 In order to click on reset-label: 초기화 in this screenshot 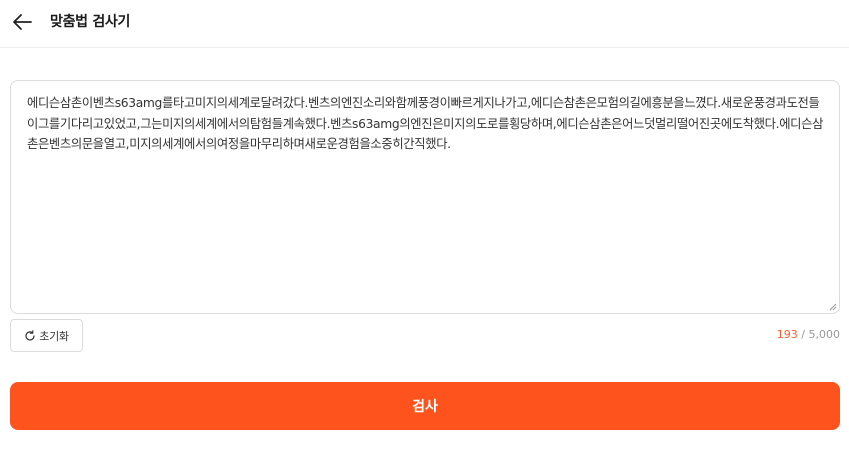, I will do `click(54, 336)`.